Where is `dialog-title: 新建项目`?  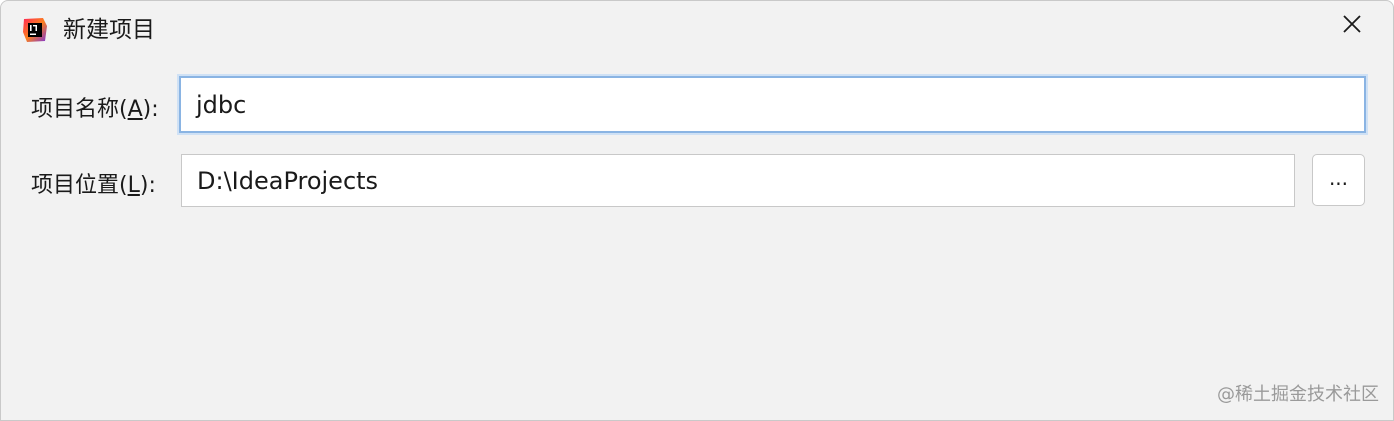
dialog-title: 新建项目 is located at coordinates (109, 30).